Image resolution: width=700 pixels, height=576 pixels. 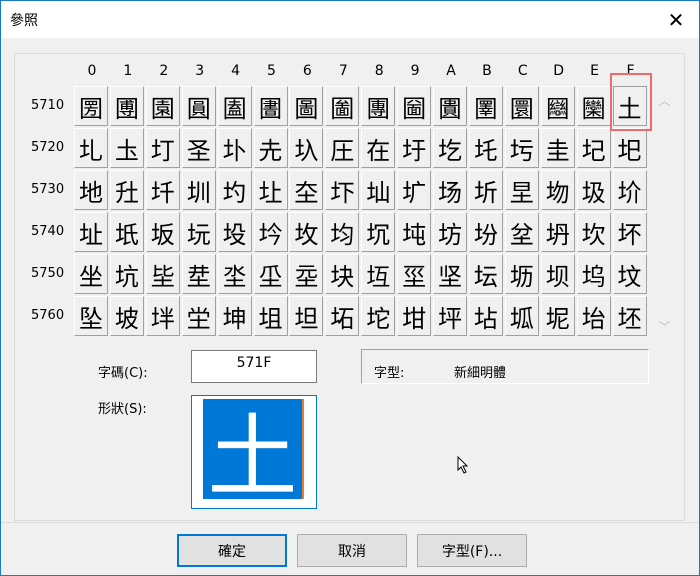 I want to click on character-cell: 圚, so click(x=450, y=106).